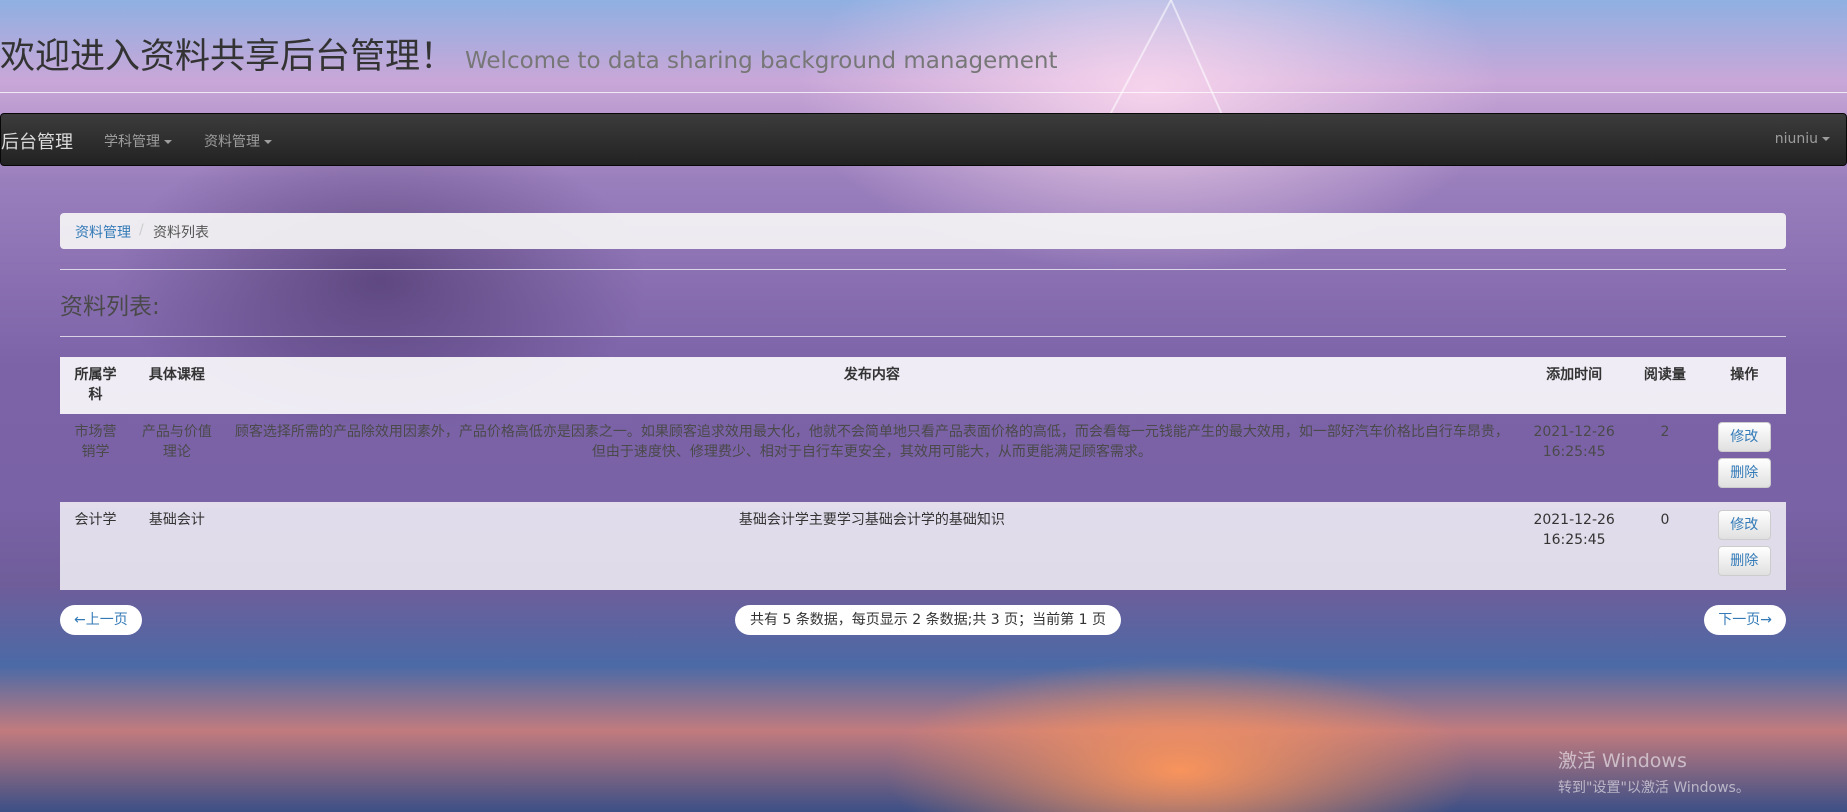 The image size is (1847, 812). Describe the element at coordinates (95, 442) in the screenshot. I see `cell-subject: 市场营销学` at that location.